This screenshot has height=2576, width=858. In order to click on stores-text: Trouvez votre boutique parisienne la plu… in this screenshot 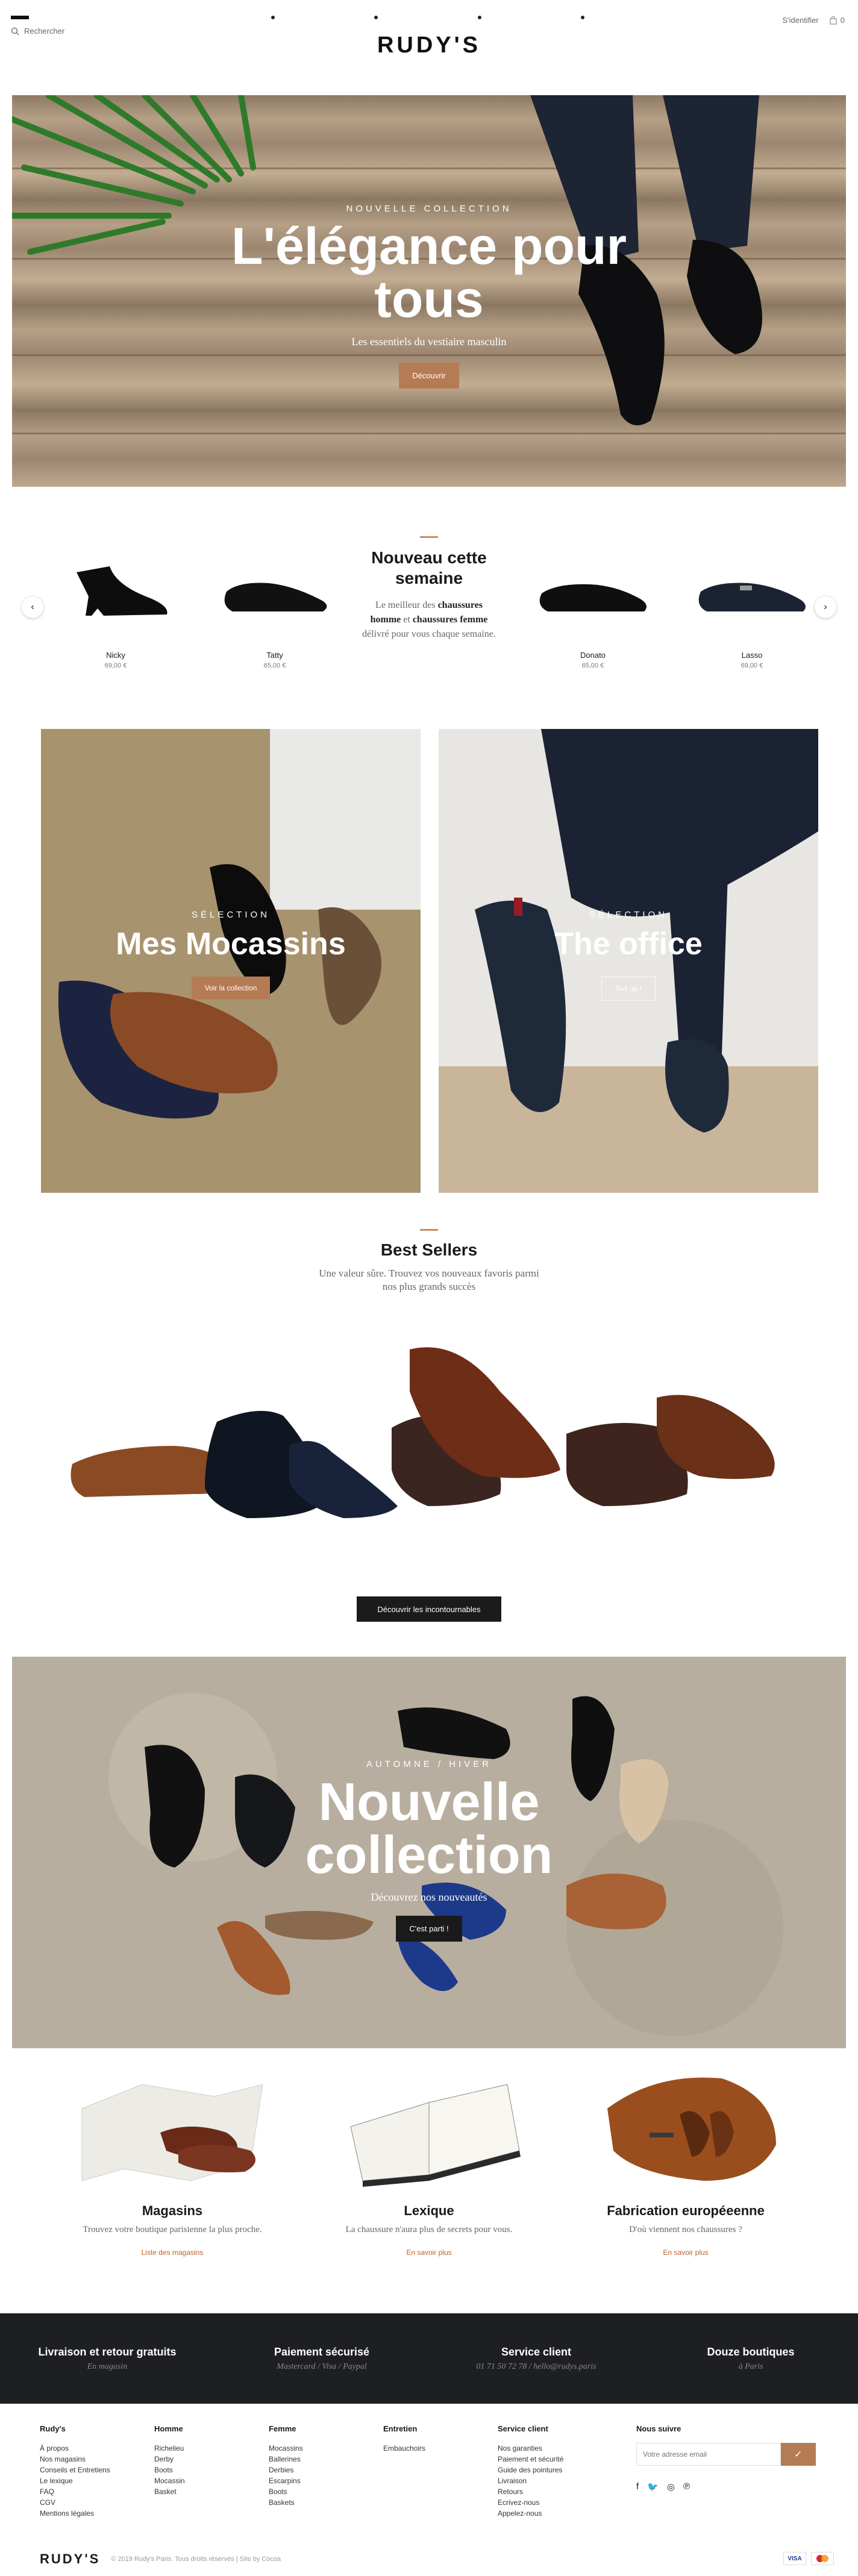, I will do `click(172, 2229)`.